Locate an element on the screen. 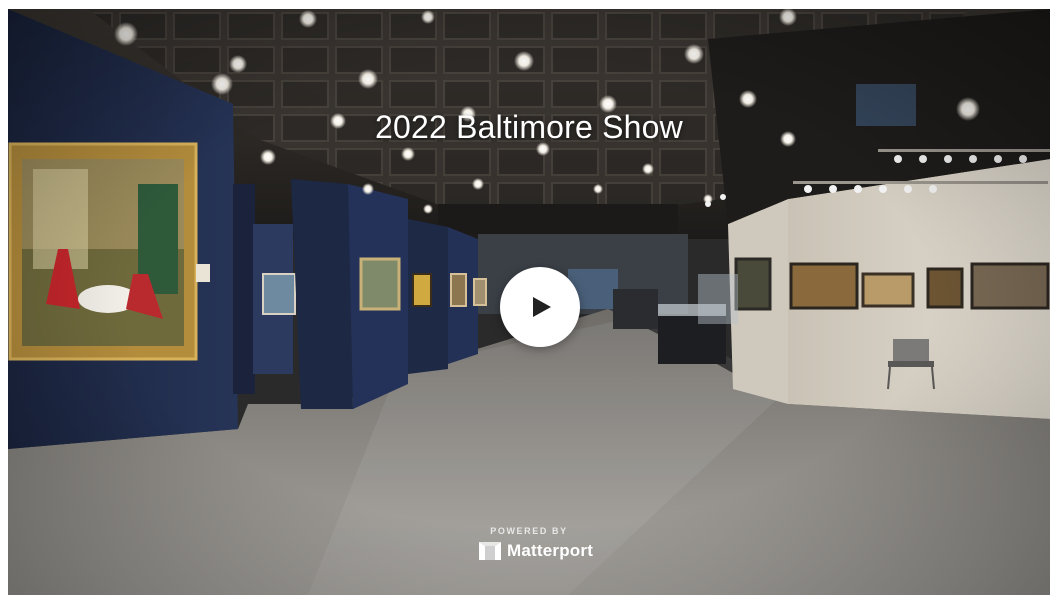 This screenshot has height=603, width=1058. play-button is located at coordinates (540, 307).